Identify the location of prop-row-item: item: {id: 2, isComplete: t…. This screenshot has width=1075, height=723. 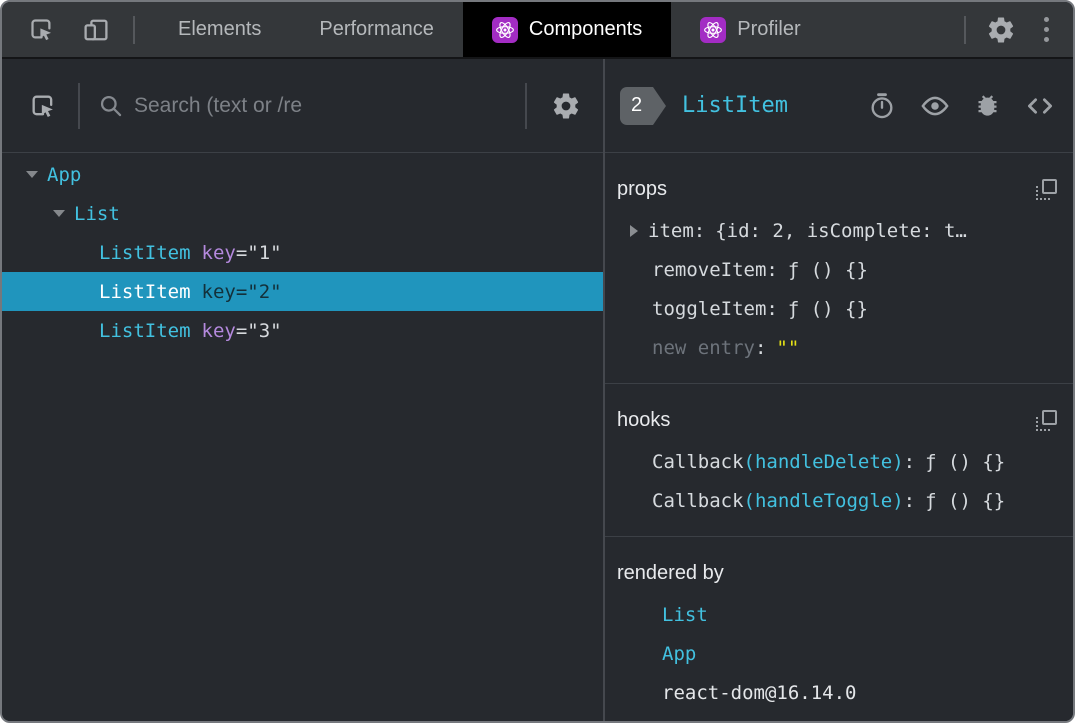
(837, 230).